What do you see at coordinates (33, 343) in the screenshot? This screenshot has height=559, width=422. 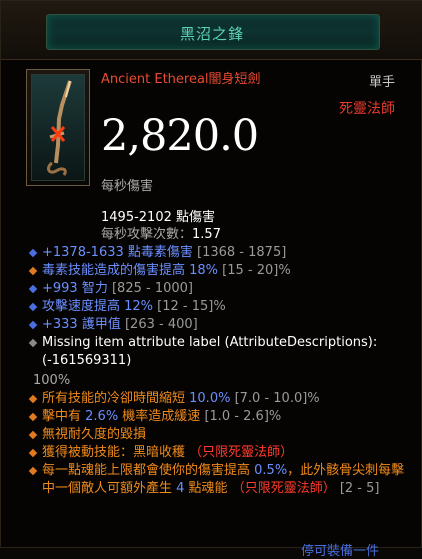 I see `grey-diamond-icon` at bounding box center [33, 343].